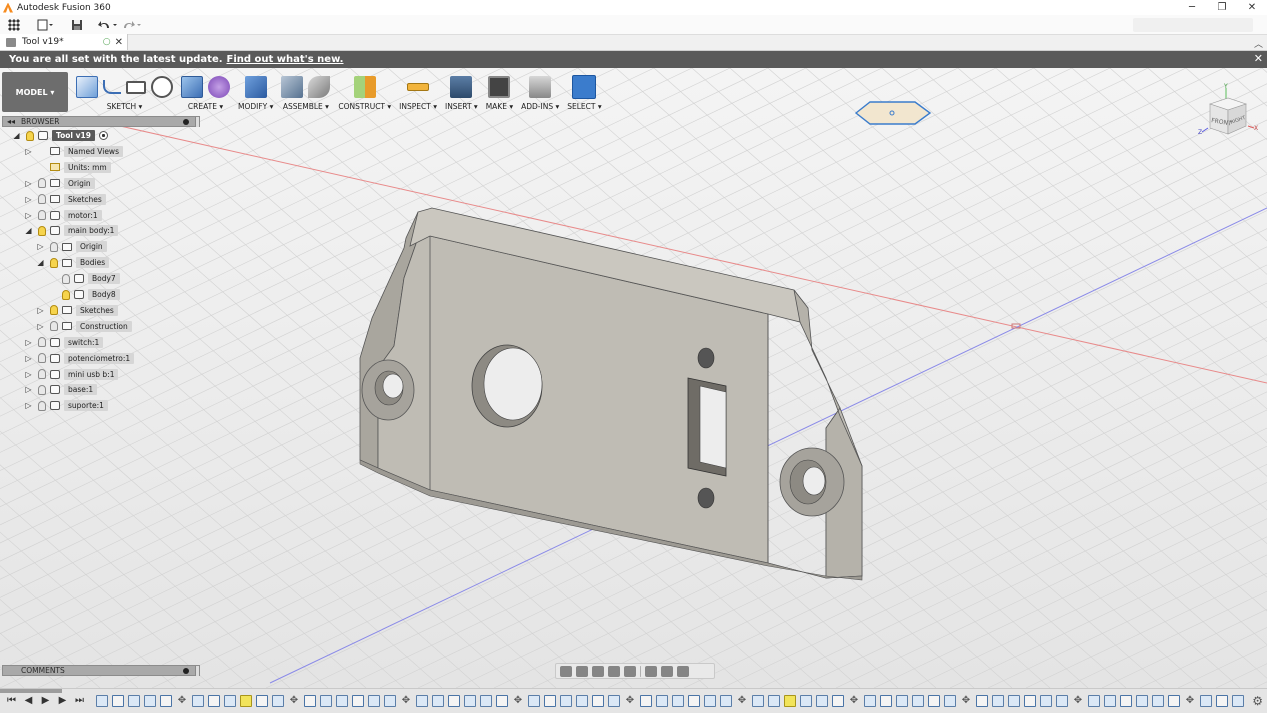 This screenshot has width=1267, height=713. Describe the element at coordinates (101, 670) in the screenshot. I see `comments-panel: COMMENTS` at that location.